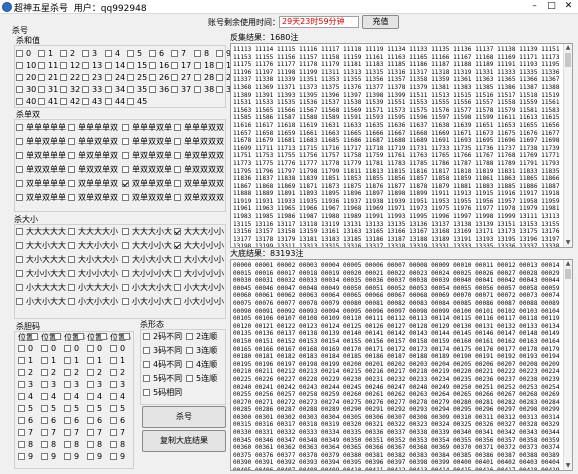 The width and height of the screenshot is (578, 474). I want to click on size-14-checkbox, so click(125, 273).